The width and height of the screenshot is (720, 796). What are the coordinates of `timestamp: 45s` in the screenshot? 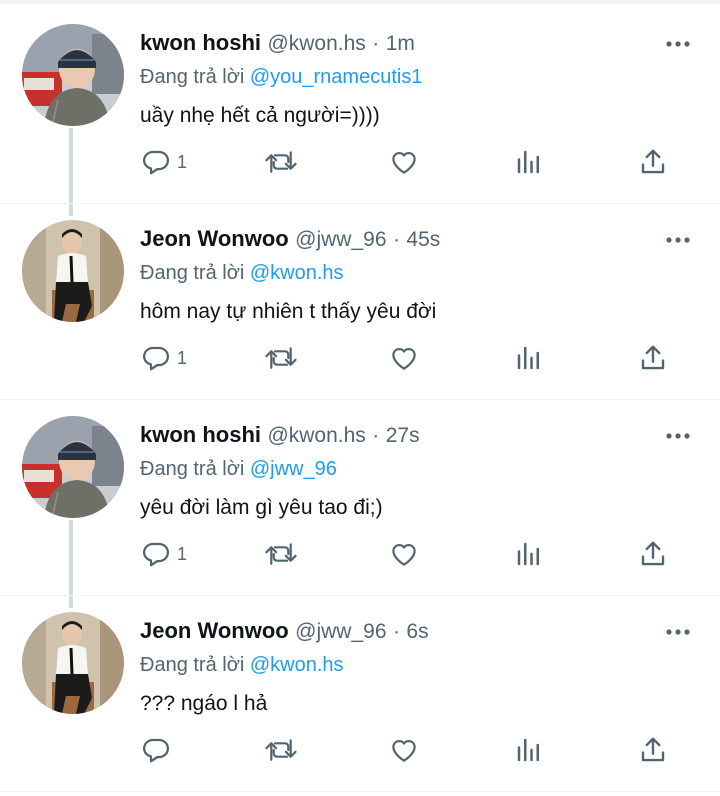 It's located at (423, 239).